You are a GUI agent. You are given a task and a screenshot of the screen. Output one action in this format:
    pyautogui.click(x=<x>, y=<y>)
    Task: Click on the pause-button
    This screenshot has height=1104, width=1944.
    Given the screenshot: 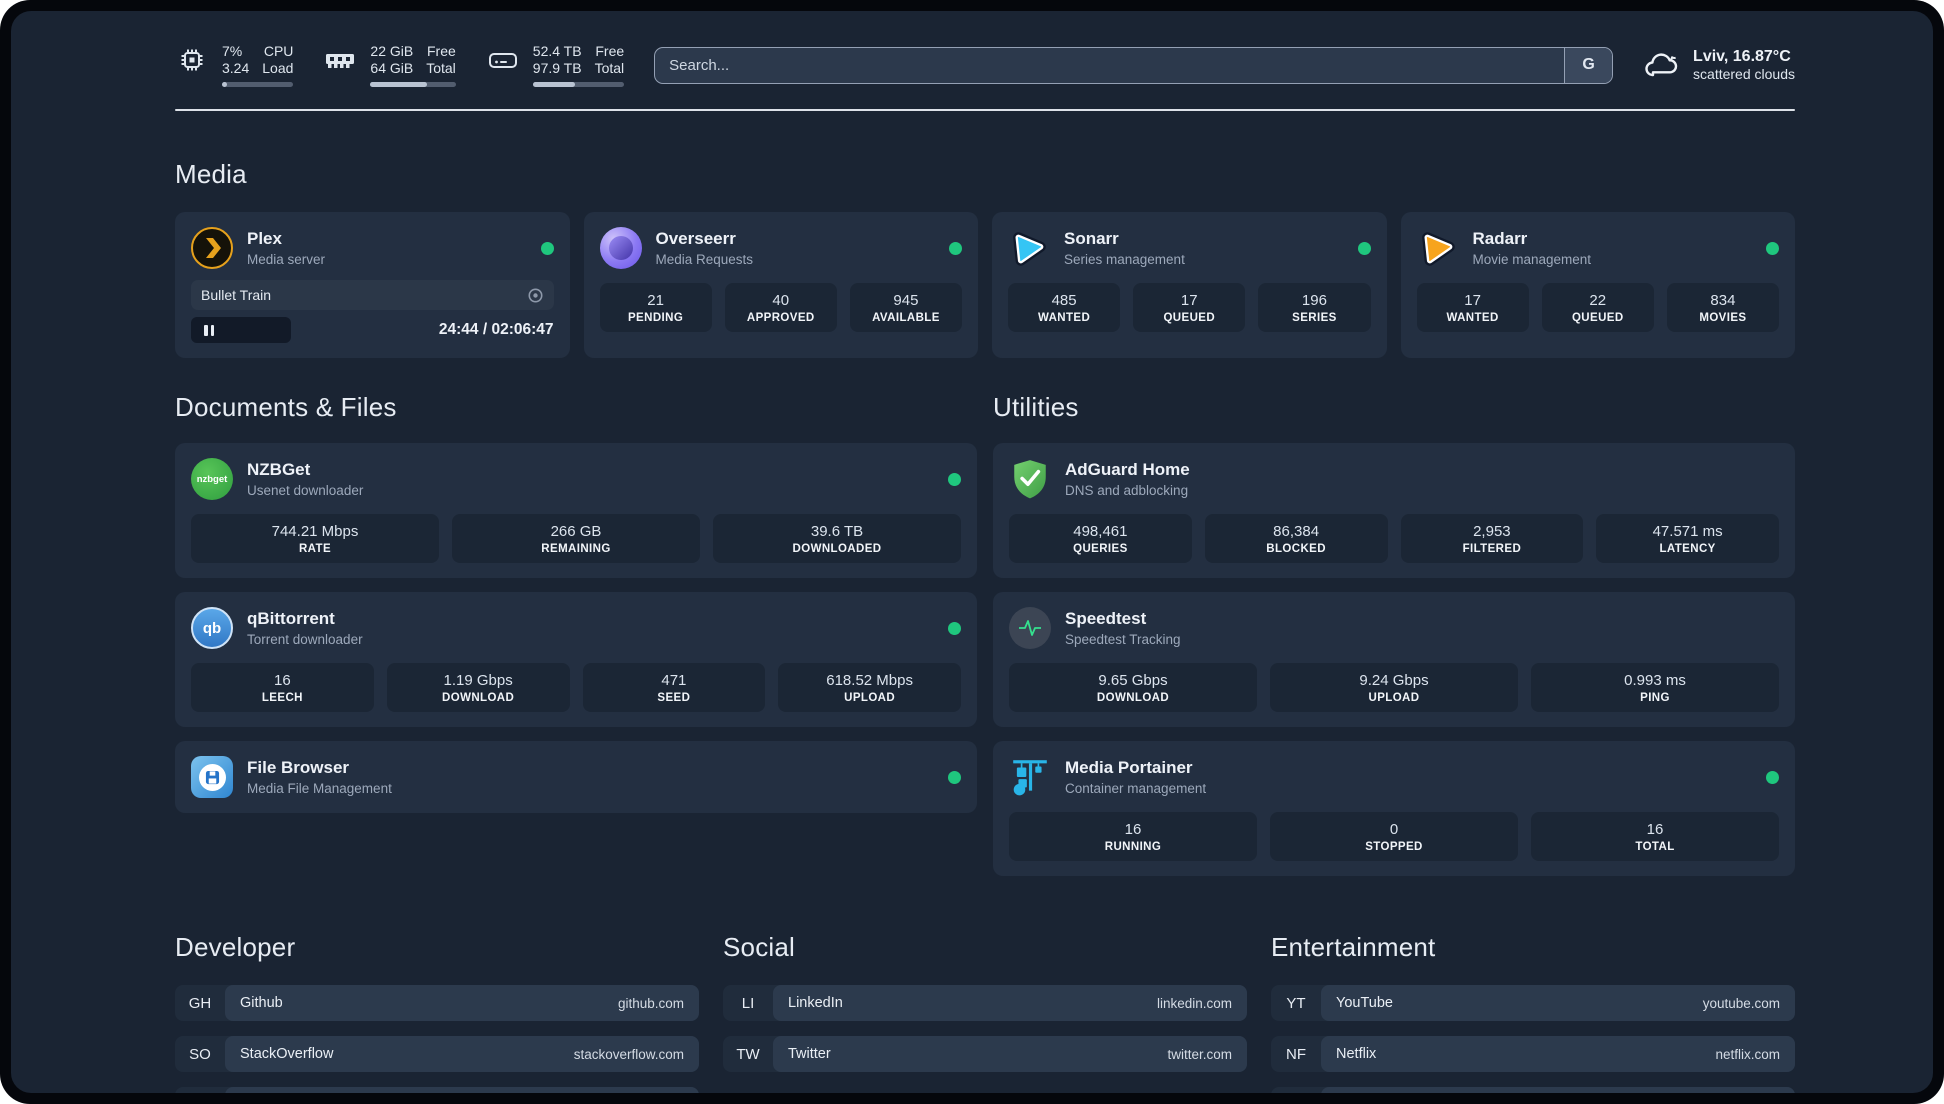 What is the action you would take?
    pyautogui.click(x=241, y=330)
    